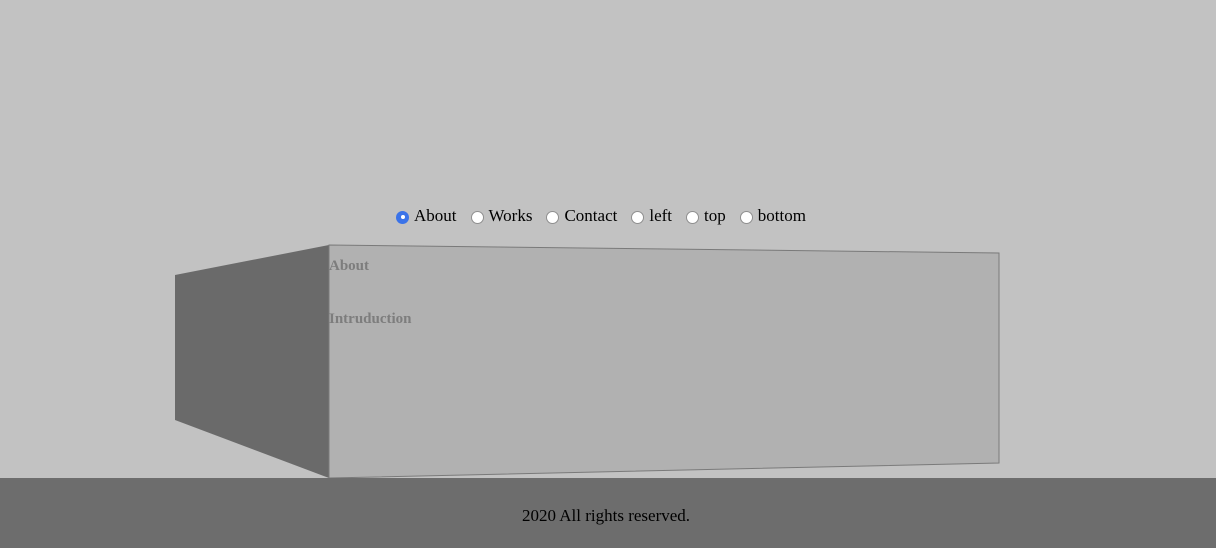 The height and width of the screenshot is (548, 1216). What do you see at coordinates (252, 361) in the screenshot?
I see `cube-left-face` at bounding box center [252, 361].